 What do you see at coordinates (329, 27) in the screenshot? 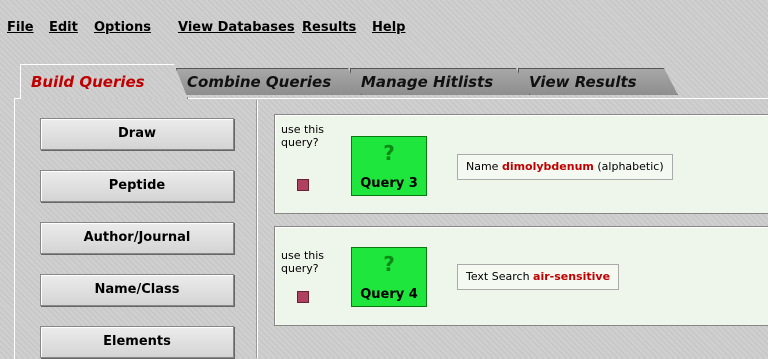
I see `menu-results: Results` at bounding box center [329, 27].